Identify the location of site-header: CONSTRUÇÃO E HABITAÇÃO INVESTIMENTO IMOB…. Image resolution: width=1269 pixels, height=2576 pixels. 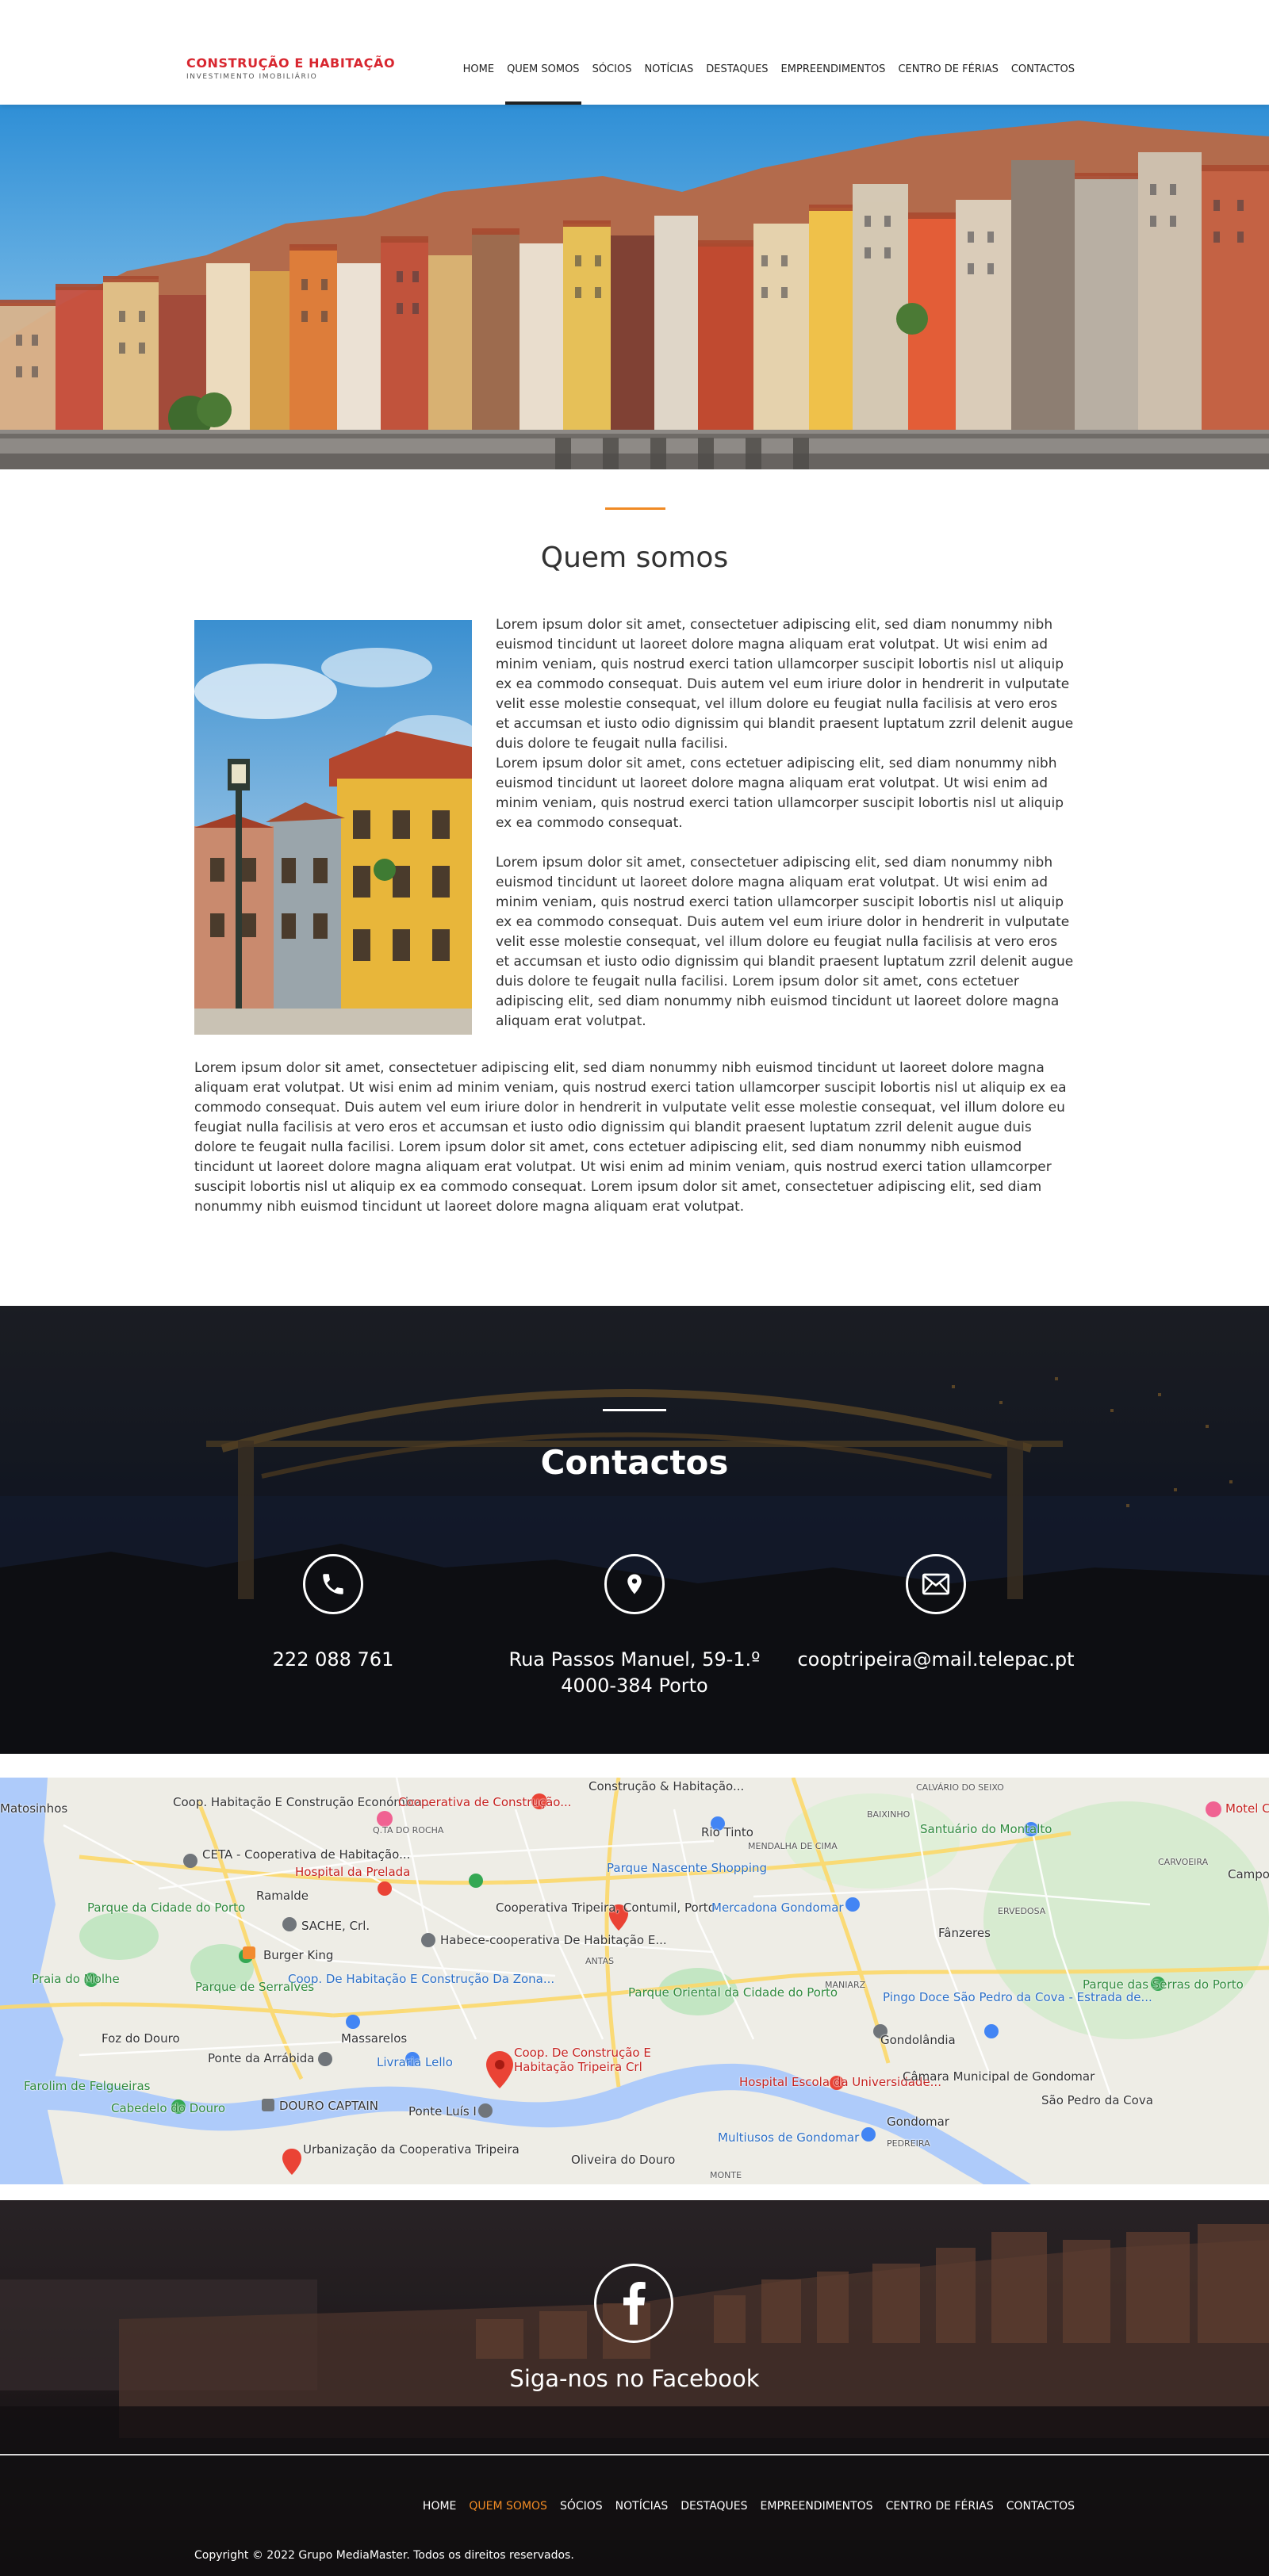
(634, 52).